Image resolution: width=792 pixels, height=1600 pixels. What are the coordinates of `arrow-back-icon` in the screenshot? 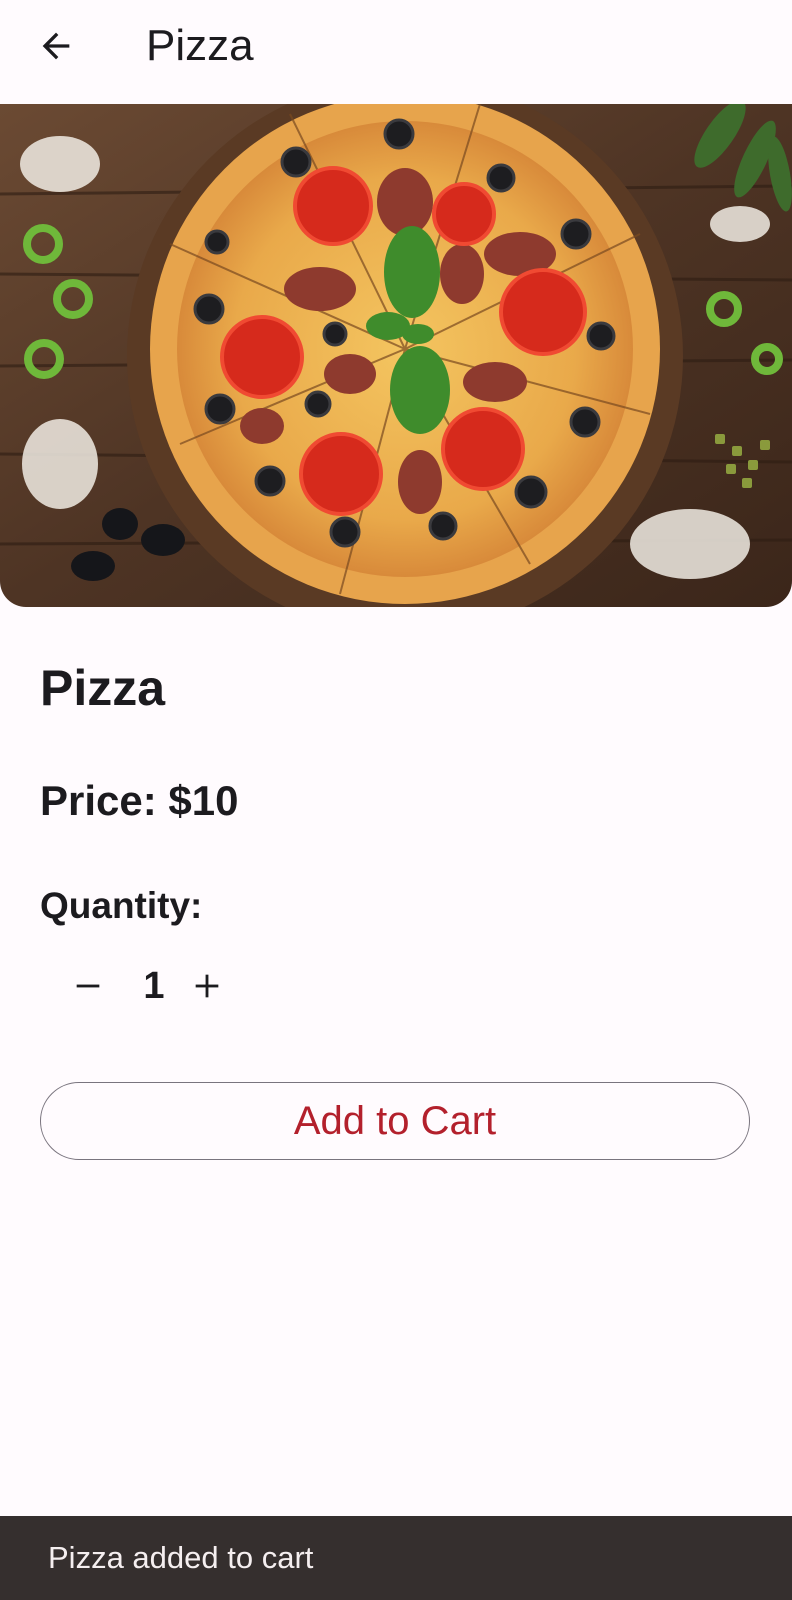 It's located at (56, 46).